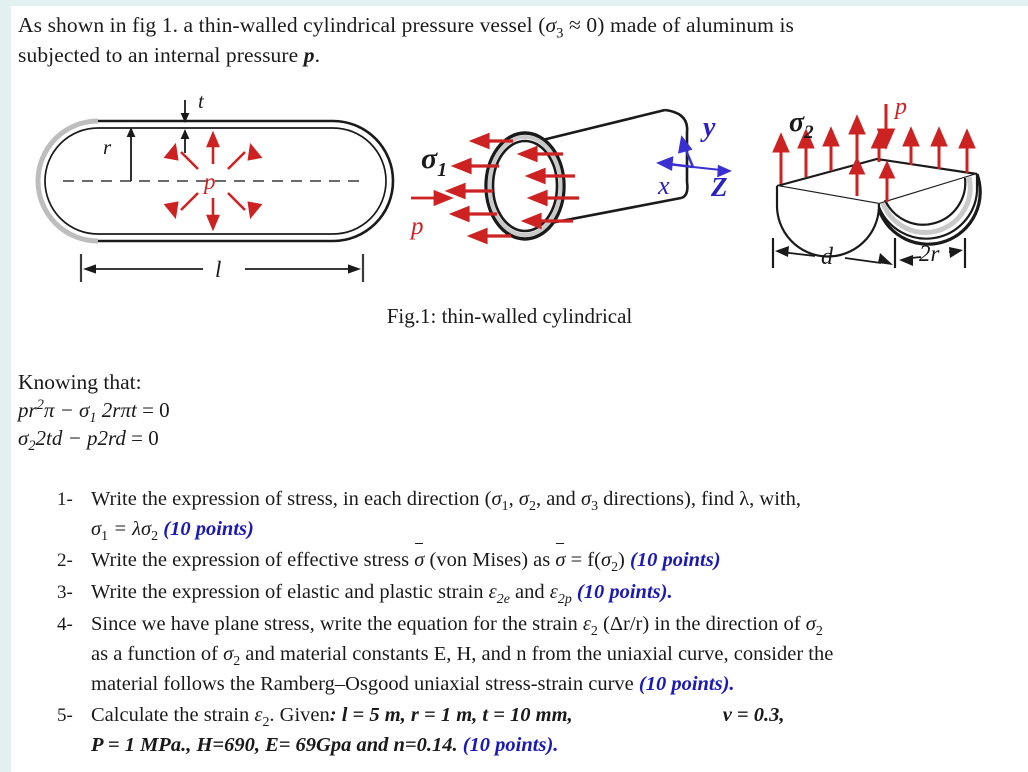  What do you see at coordinates (560, 33) in the screenshot?
I see `intro-sigma3-sub: 3` at bounding box center [560, 33].